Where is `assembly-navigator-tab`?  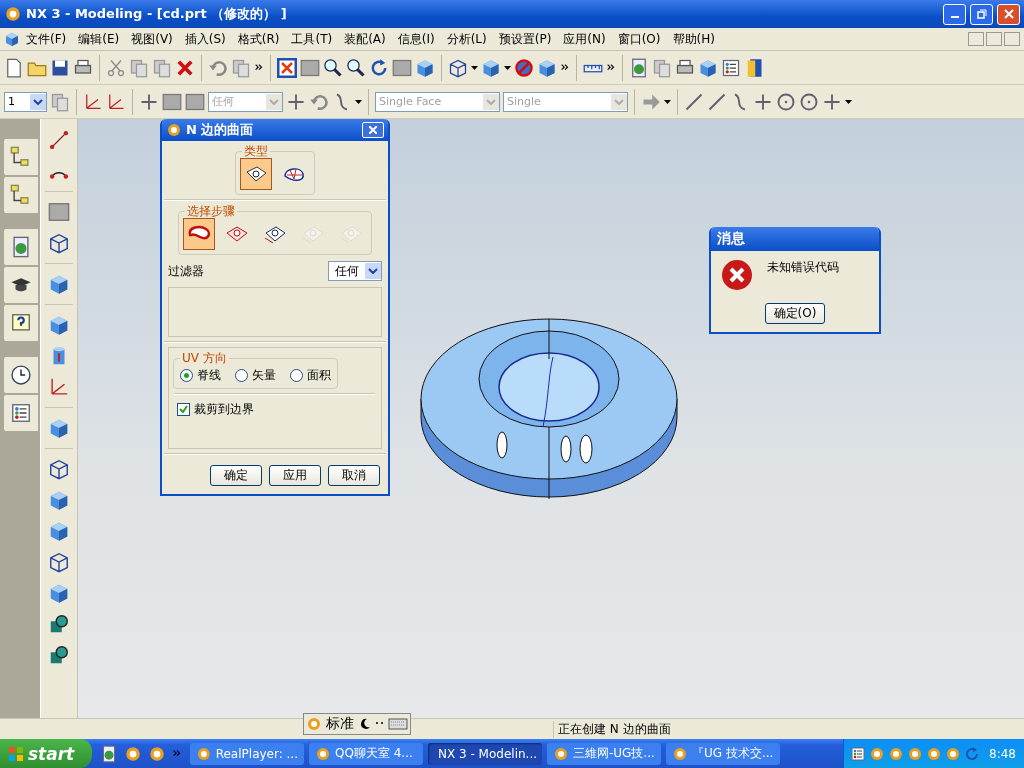
assembly-navigator-tab is located at coordinates (21, 195).